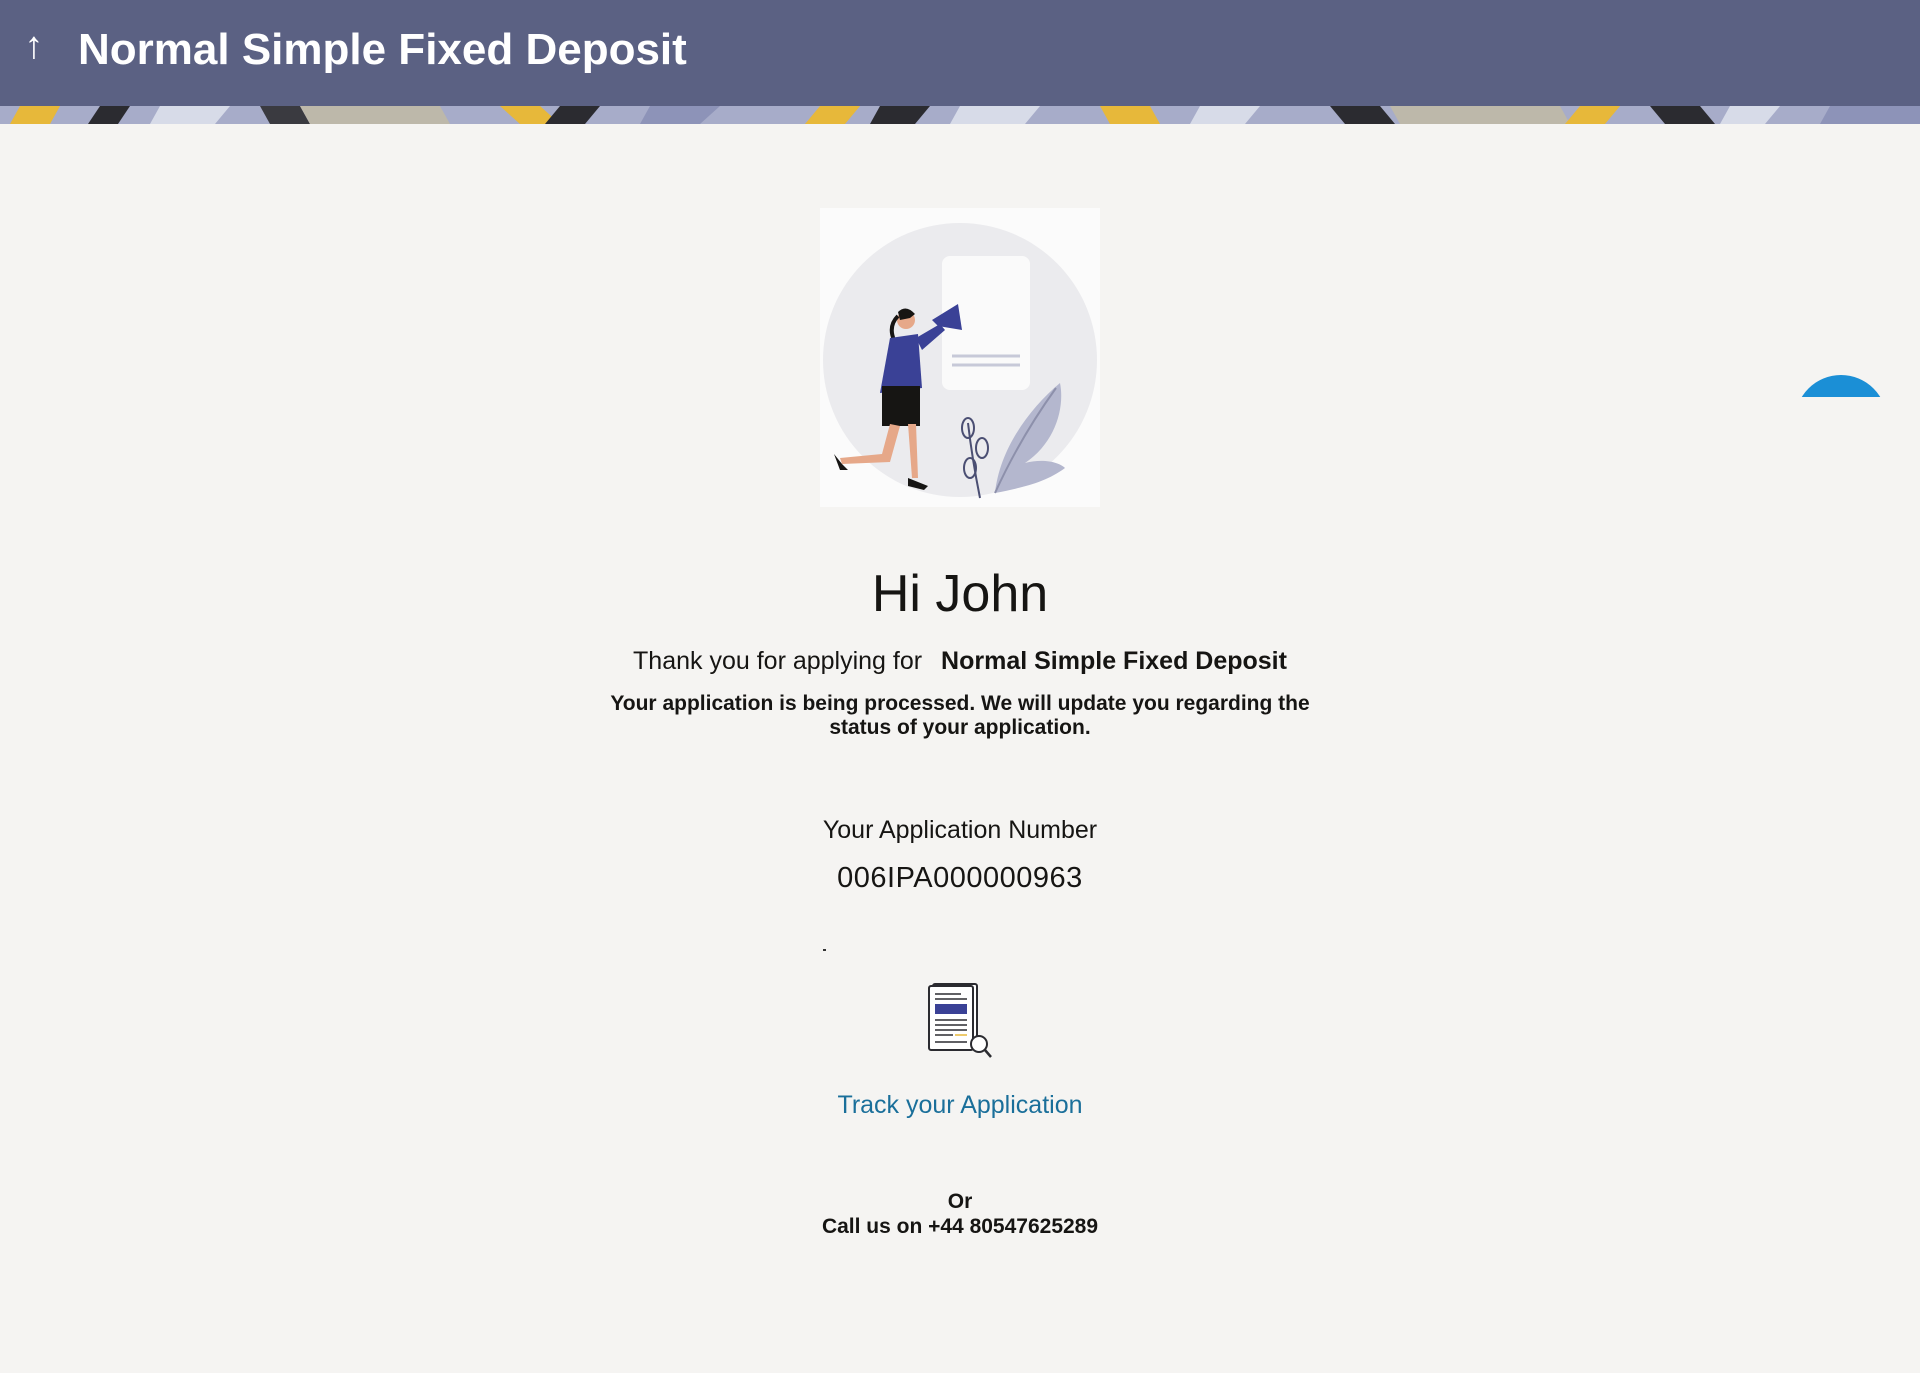  What do you see at coordinates (34, 46) in the screenshot?
I see `up-arrow-icon: ↑` at bounding box center [34, 46].